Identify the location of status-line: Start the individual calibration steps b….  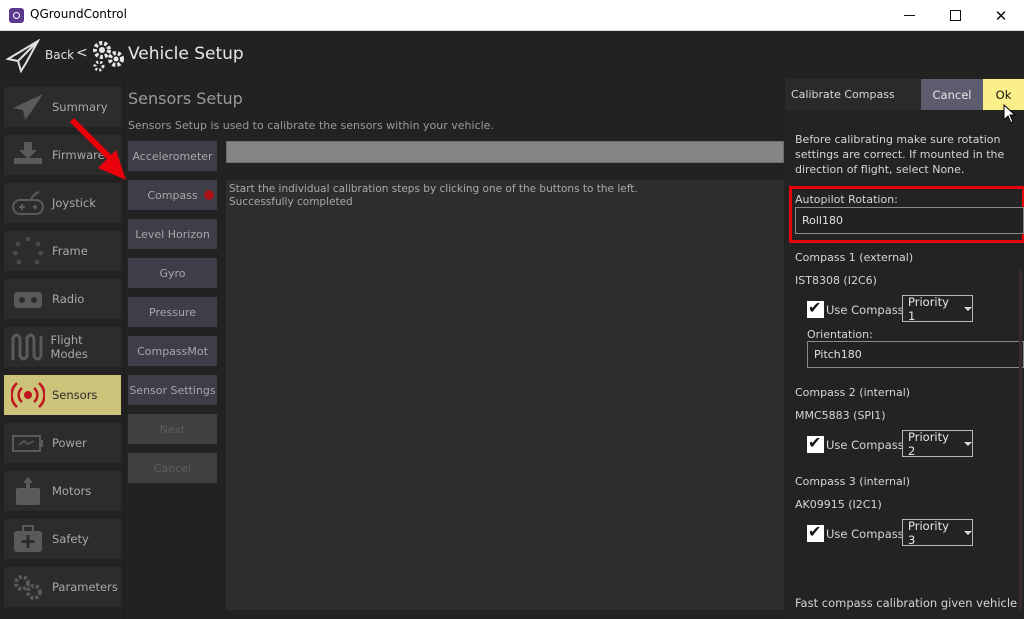
(433, 189).